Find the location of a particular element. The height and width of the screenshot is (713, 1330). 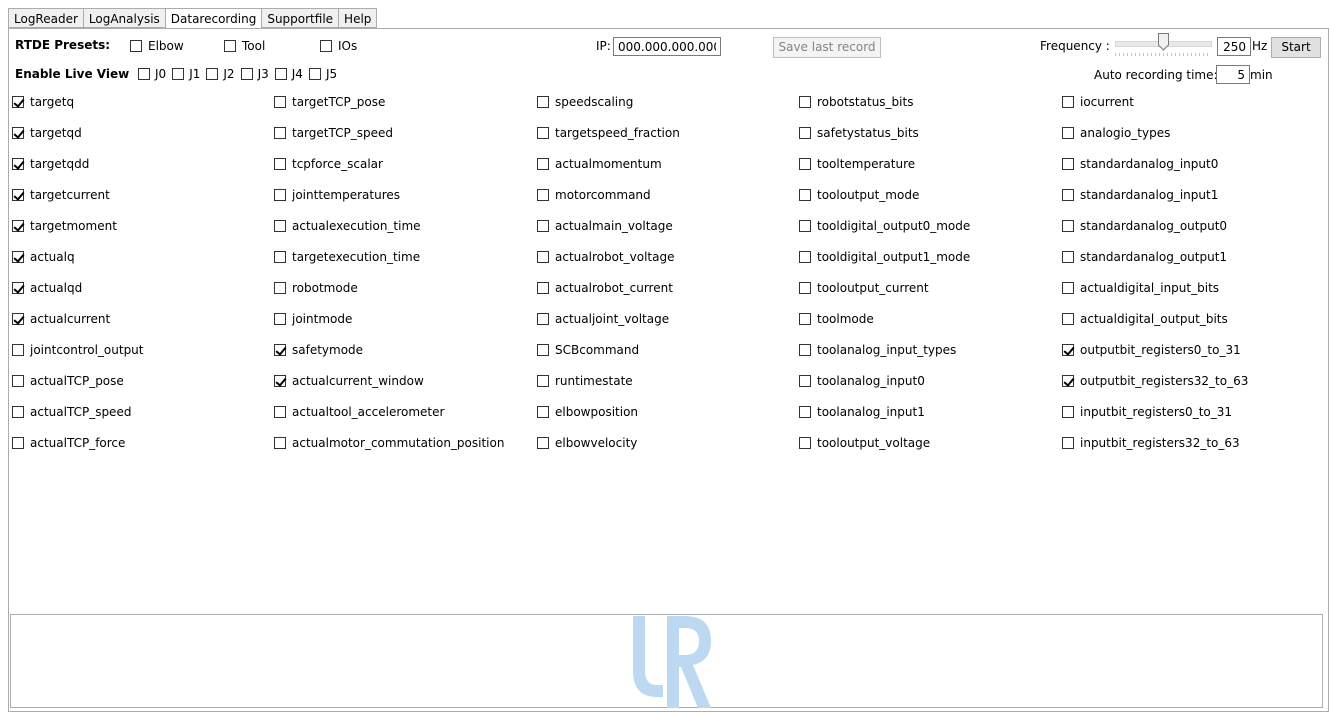

signal-checkbox: safetystatus_bits is located at coordinates (859, 133).